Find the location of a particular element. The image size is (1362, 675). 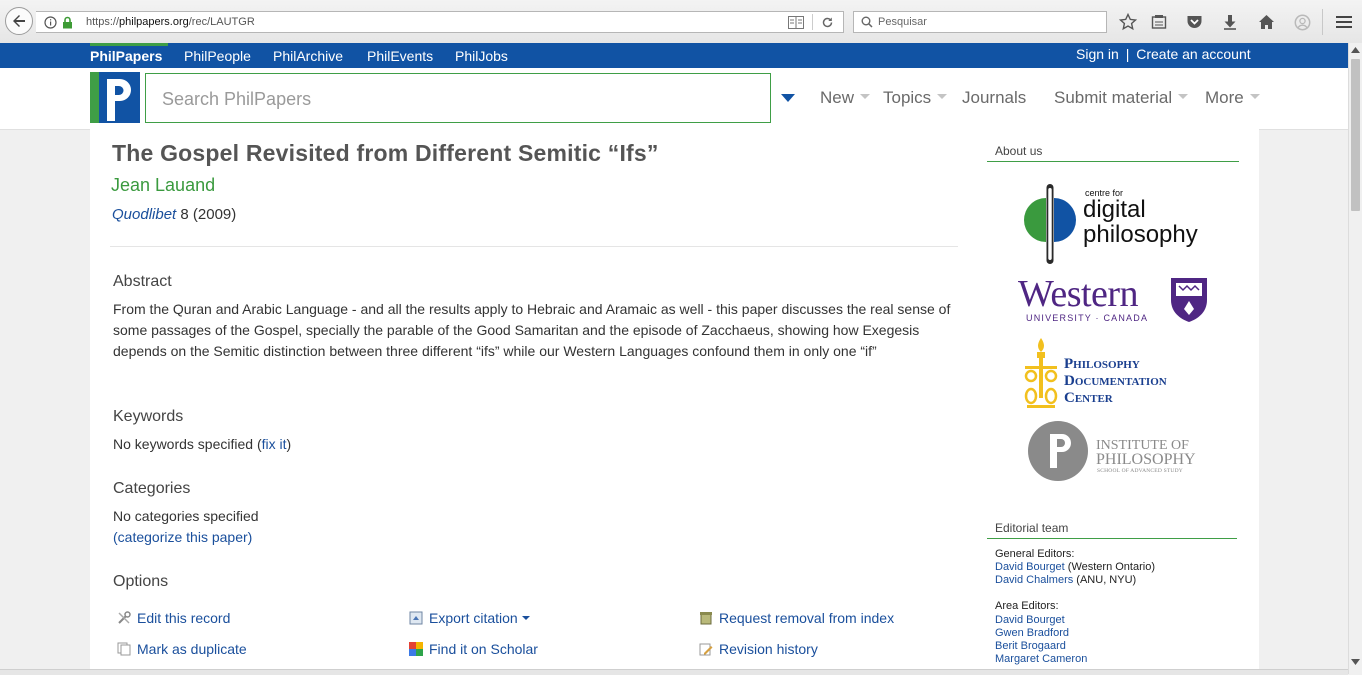

history-icon is located at coordinates (706, 649).